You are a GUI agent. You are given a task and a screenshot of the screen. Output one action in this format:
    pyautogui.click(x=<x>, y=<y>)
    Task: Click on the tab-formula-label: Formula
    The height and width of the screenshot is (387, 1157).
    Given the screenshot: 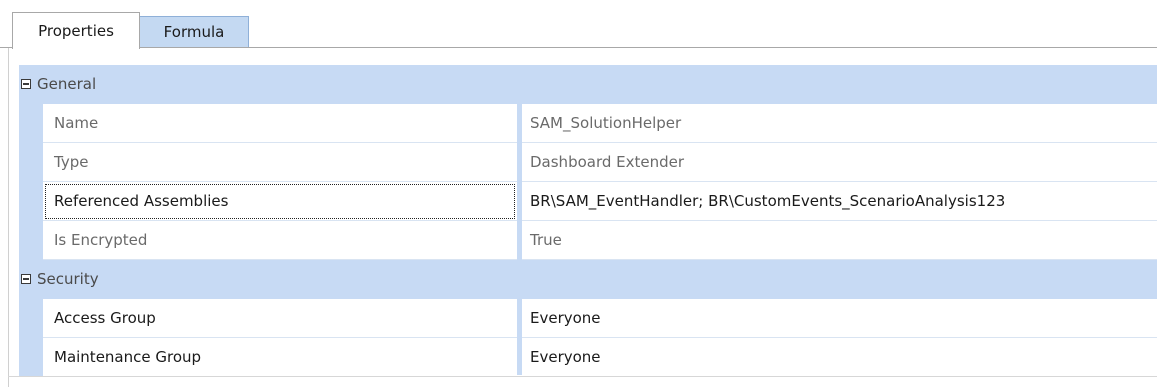 What is the action you would take?
    pyautogui.click(x=194, y=32)
    